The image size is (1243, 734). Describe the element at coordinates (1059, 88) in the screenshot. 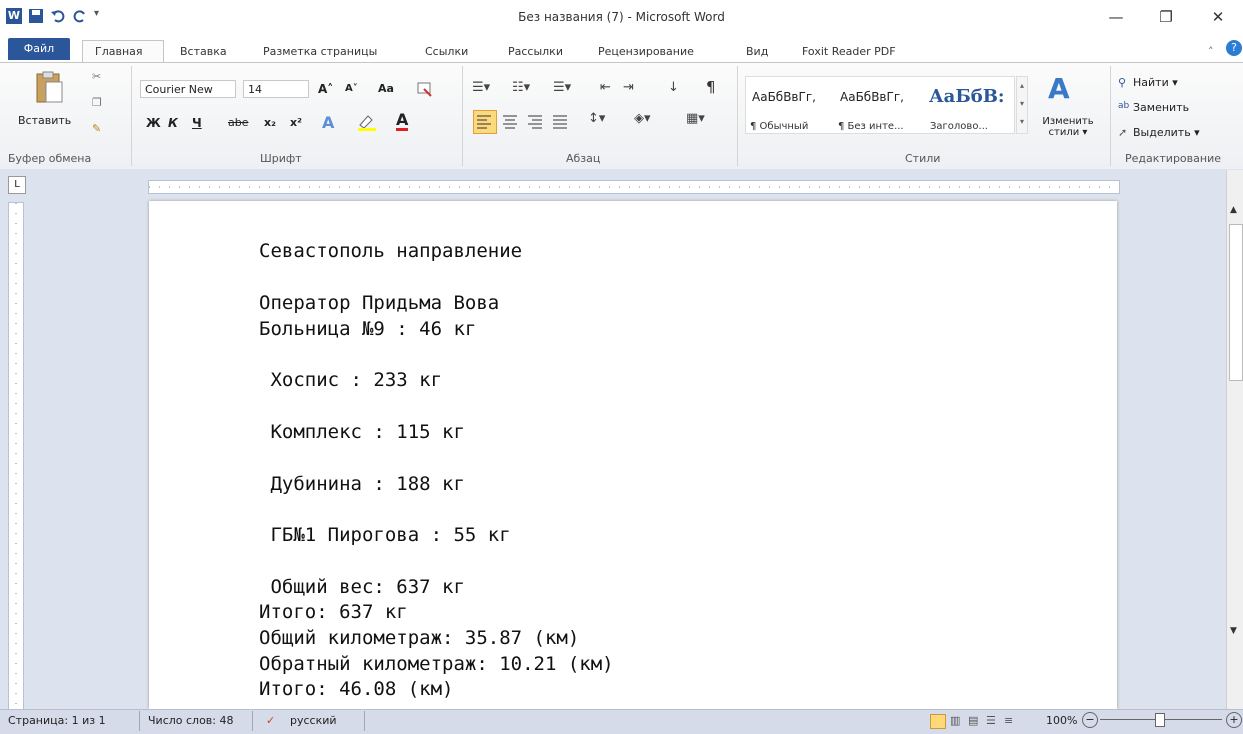

I see `change-styles-icon: A` at that location.